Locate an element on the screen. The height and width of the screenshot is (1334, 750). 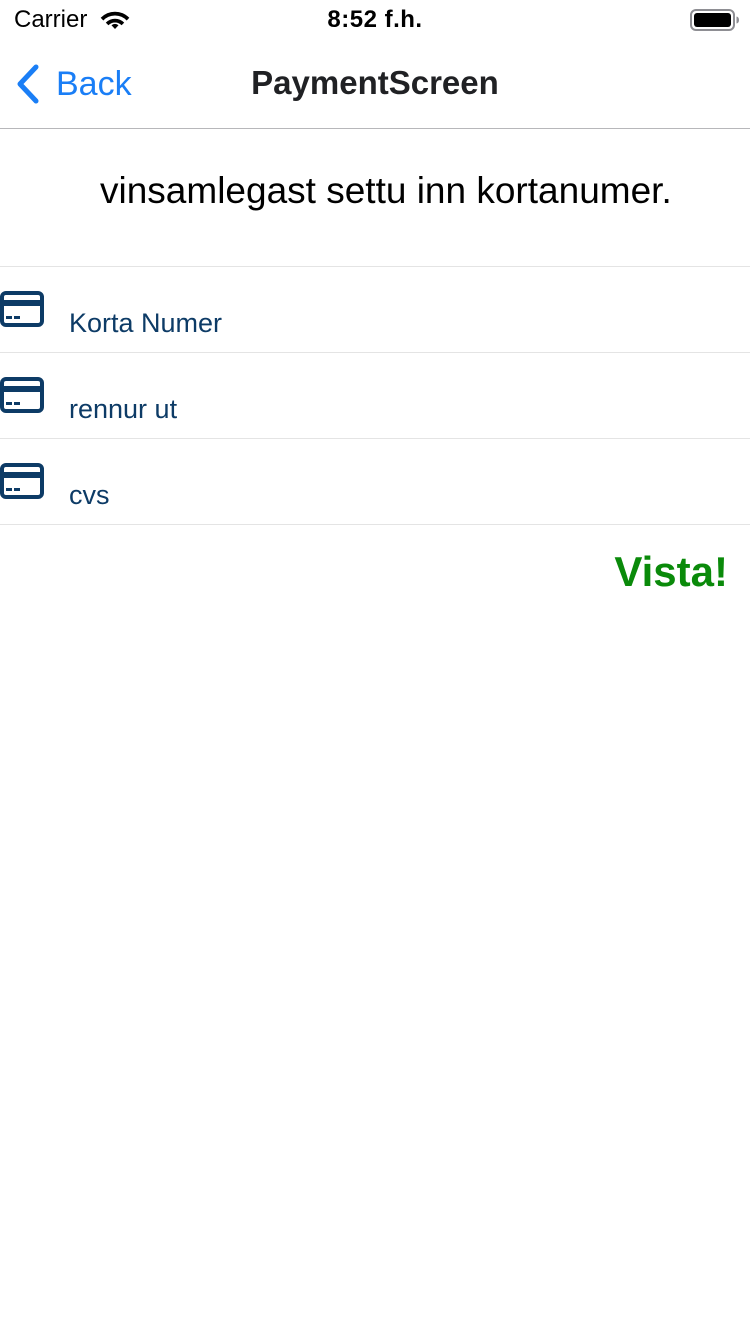
status-bar: Carrier 8:52 f.h. is located at coordinates (375, 20).